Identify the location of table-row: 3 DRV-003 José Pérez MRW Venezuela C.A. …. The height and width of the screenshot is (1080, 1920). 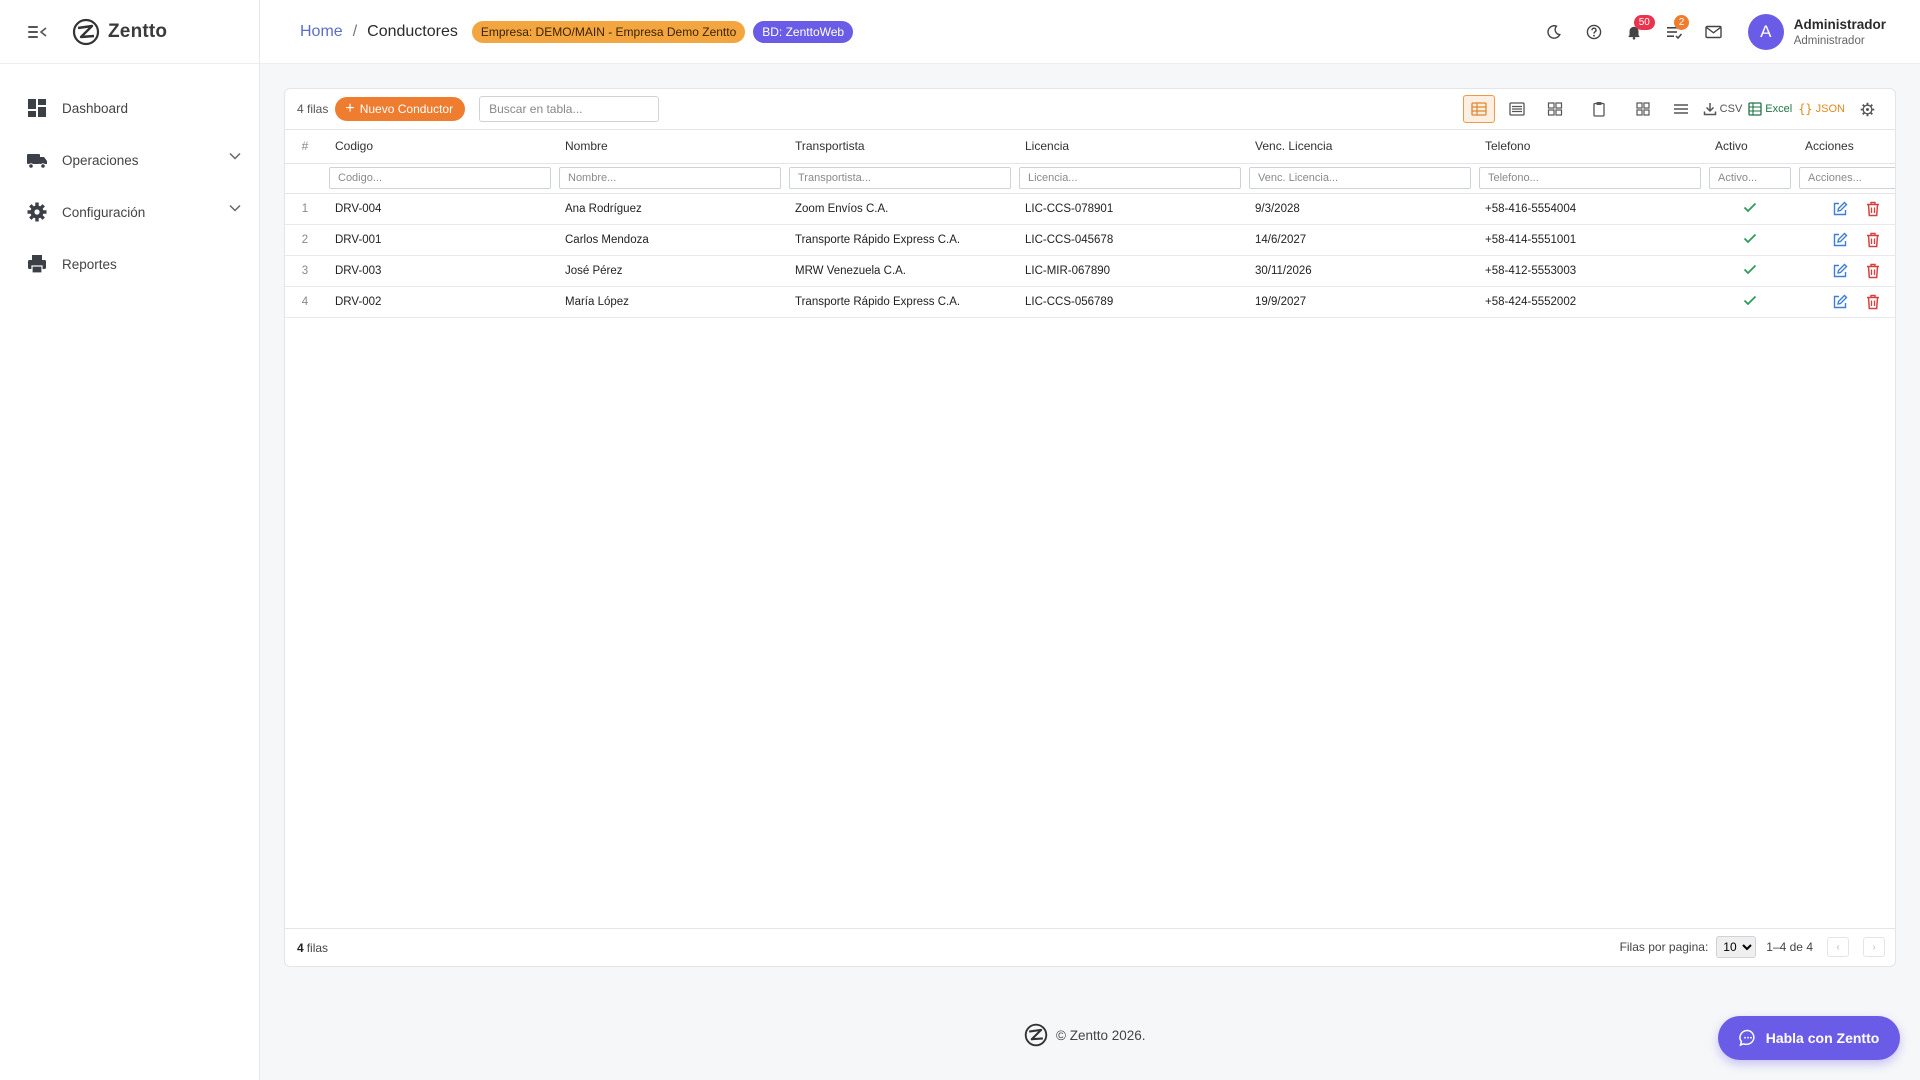
(1090, 271).